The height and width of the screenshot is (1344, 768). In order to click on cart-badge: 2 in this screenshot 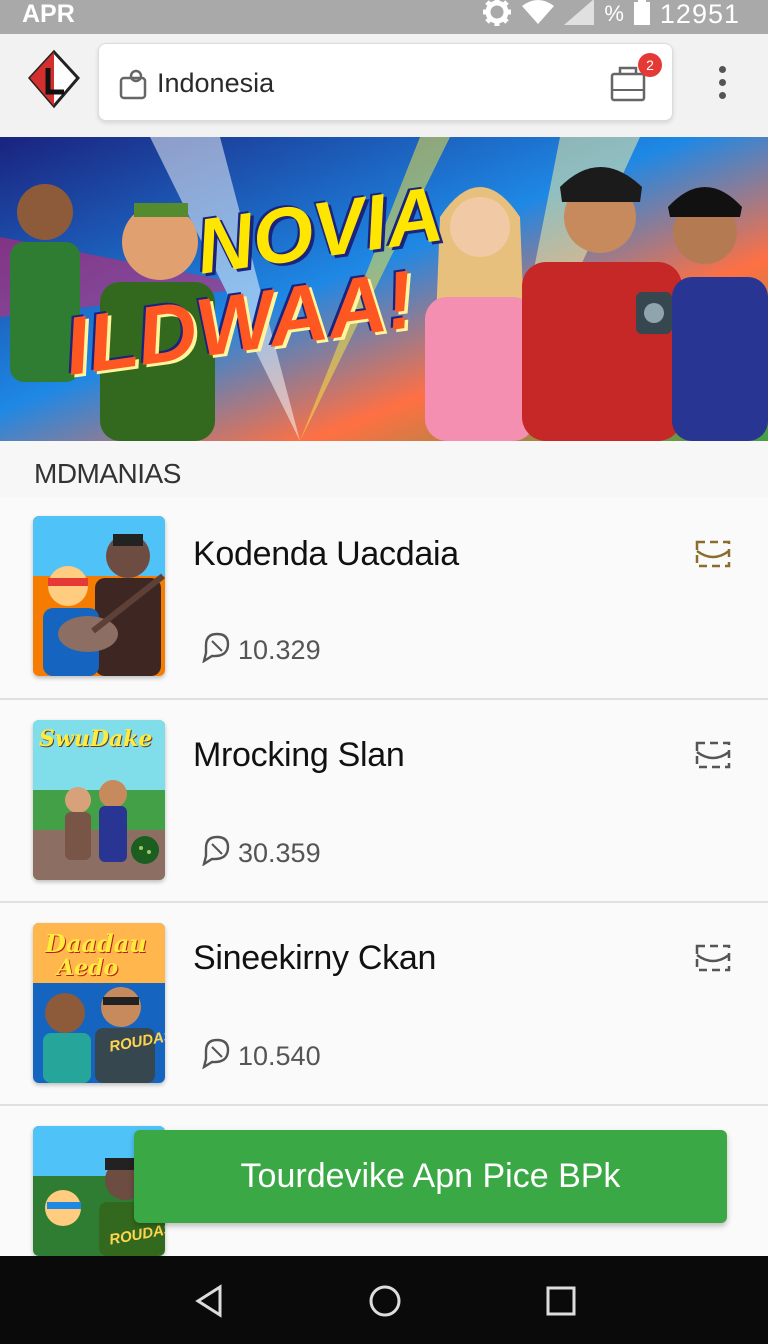, I will do `click(650, 65)`.